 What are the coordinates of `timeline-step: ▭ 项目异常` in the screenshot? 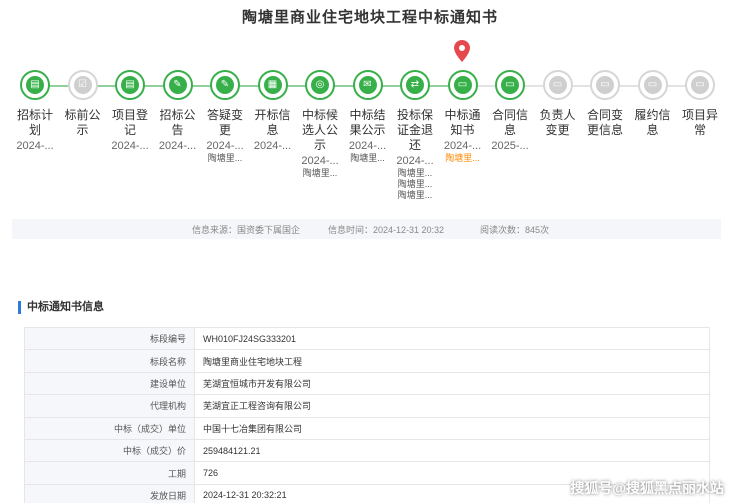 It's located at (700, 104).